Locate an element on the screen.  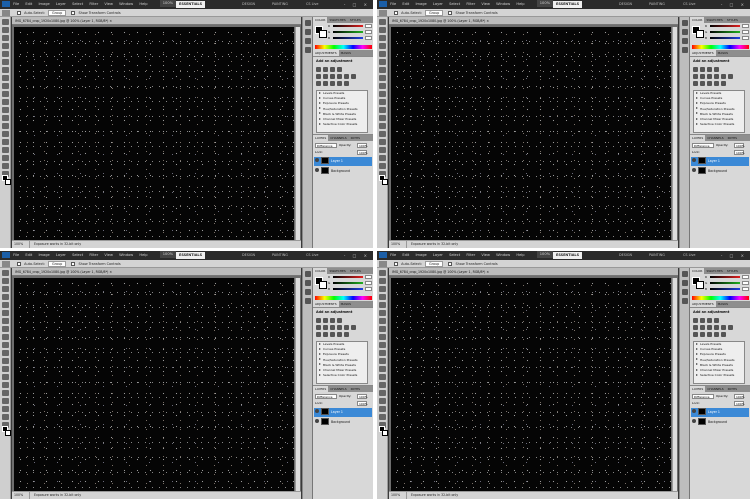
channel-b-slider is located at coordinates (348, 289).